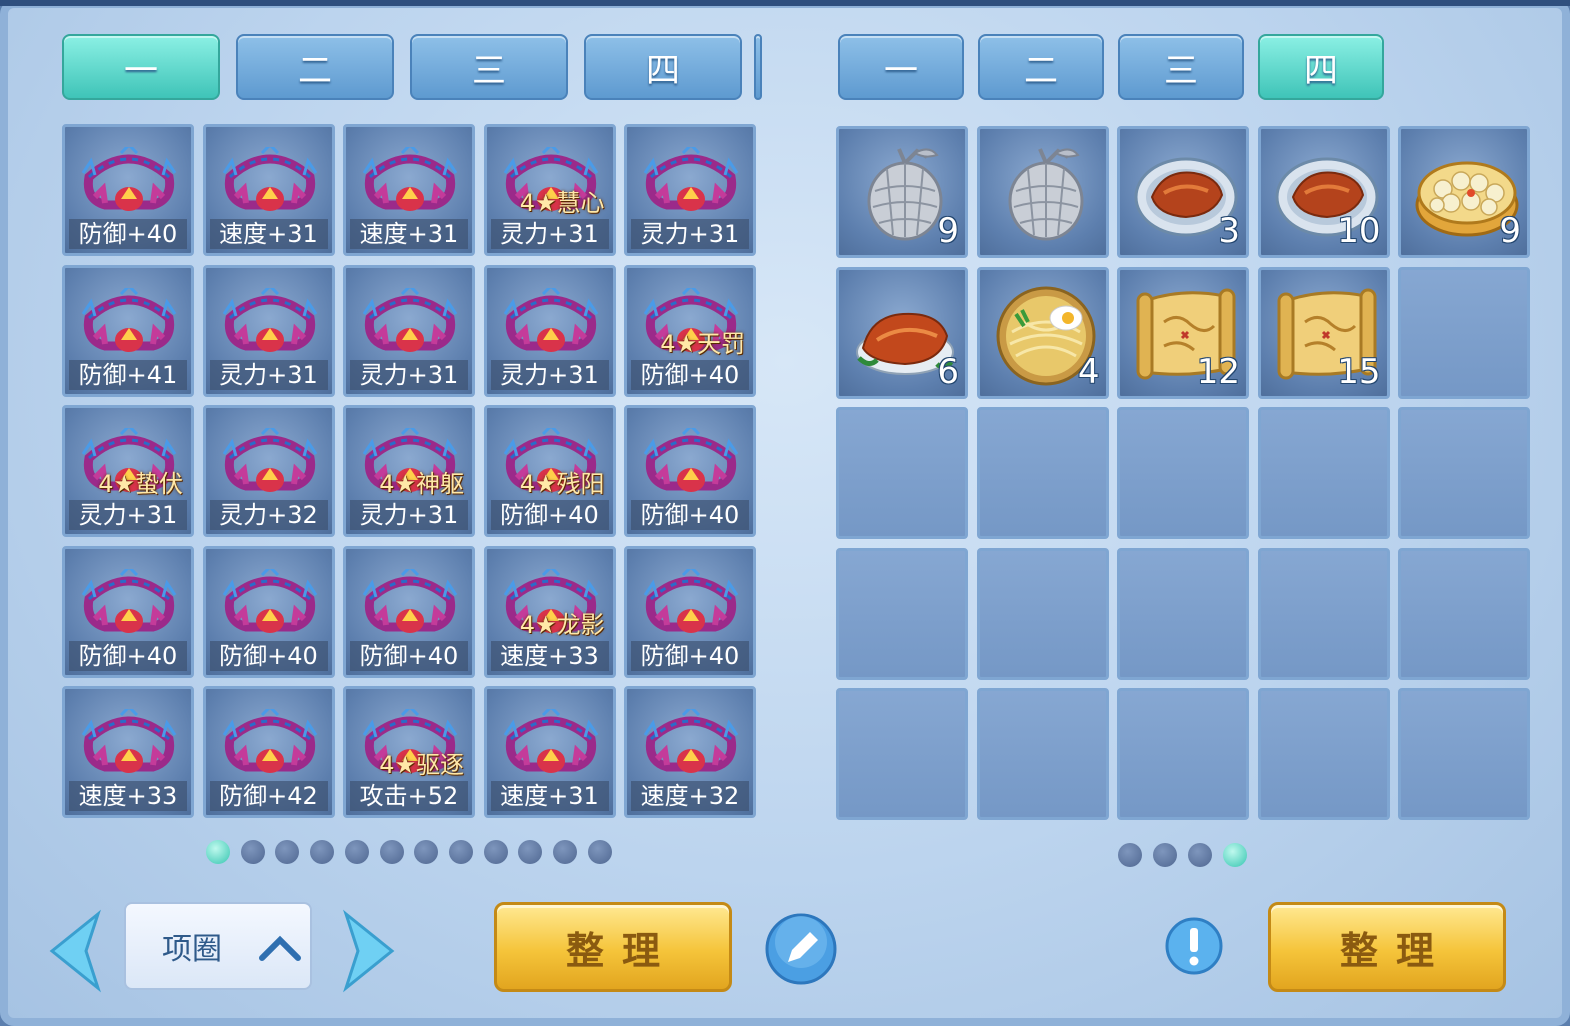  Describe the element at coordinates (1183, 332) in the screenshot. I see `item-slot: 12` at that location.